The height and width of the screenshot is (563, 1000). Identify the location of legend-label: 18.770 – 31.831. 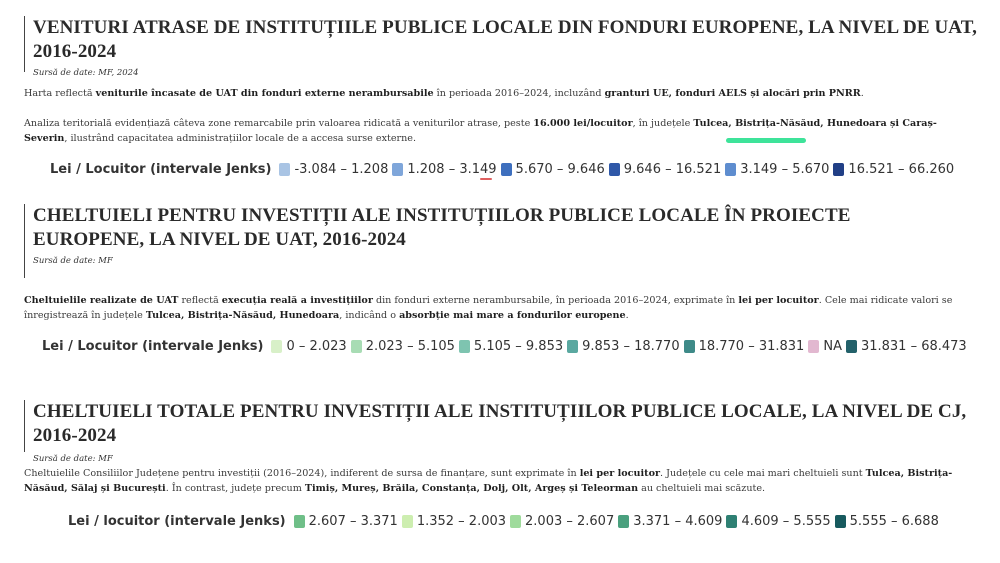
(751, 346).